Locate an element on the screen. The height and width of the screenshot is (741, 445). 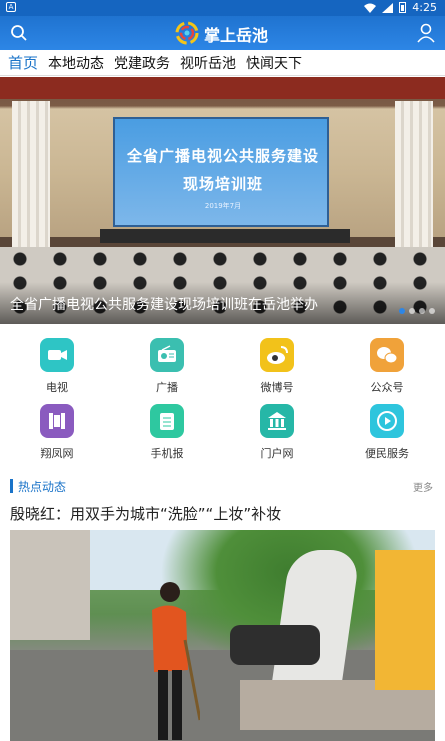
projection-screen: 全省广播电视公共服务建设 现场培训班 2019年7月 is located at coordinates (221, 172).